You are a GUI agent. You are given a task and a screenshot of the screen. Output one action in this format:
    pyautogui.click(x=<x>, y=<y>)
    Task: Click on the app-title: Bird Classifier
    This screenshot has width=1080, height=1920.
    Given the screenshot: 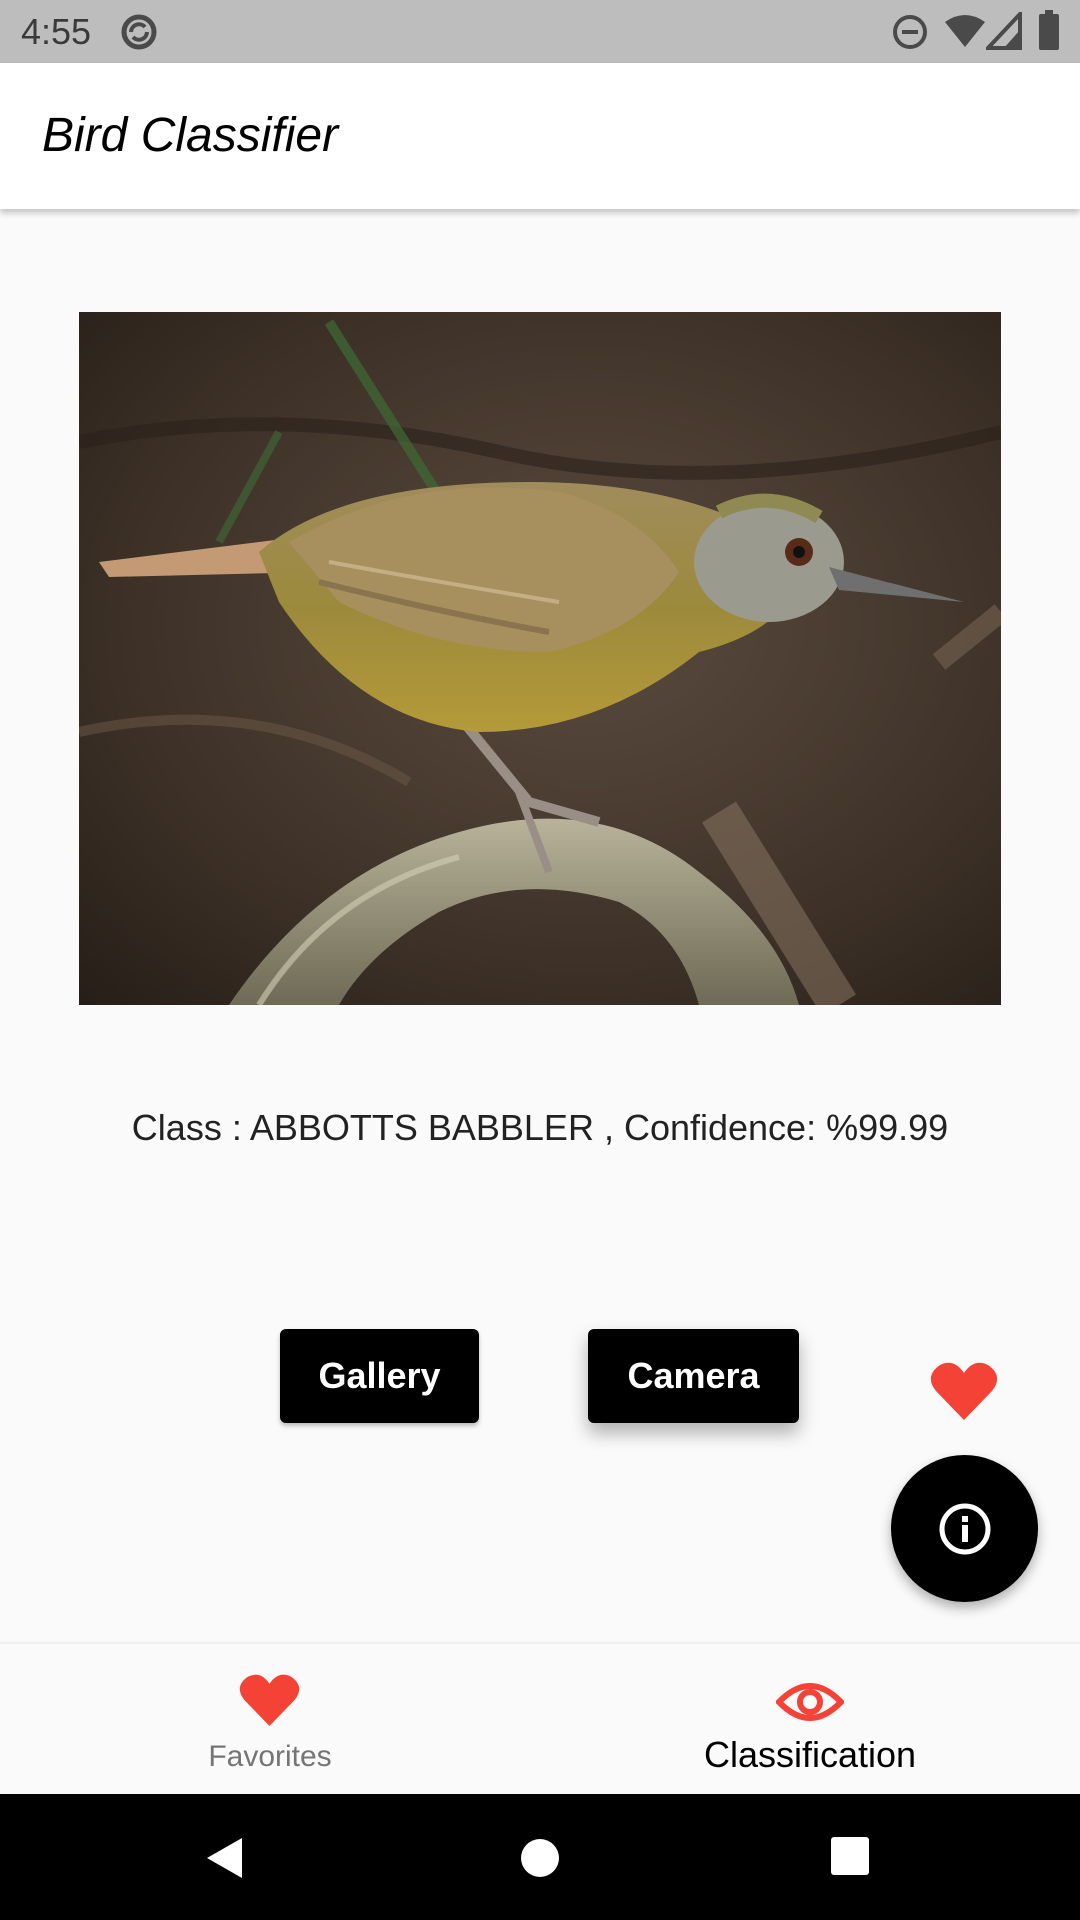 What is the action you would take?
    pyautogui.click(x=190, y=135)
    